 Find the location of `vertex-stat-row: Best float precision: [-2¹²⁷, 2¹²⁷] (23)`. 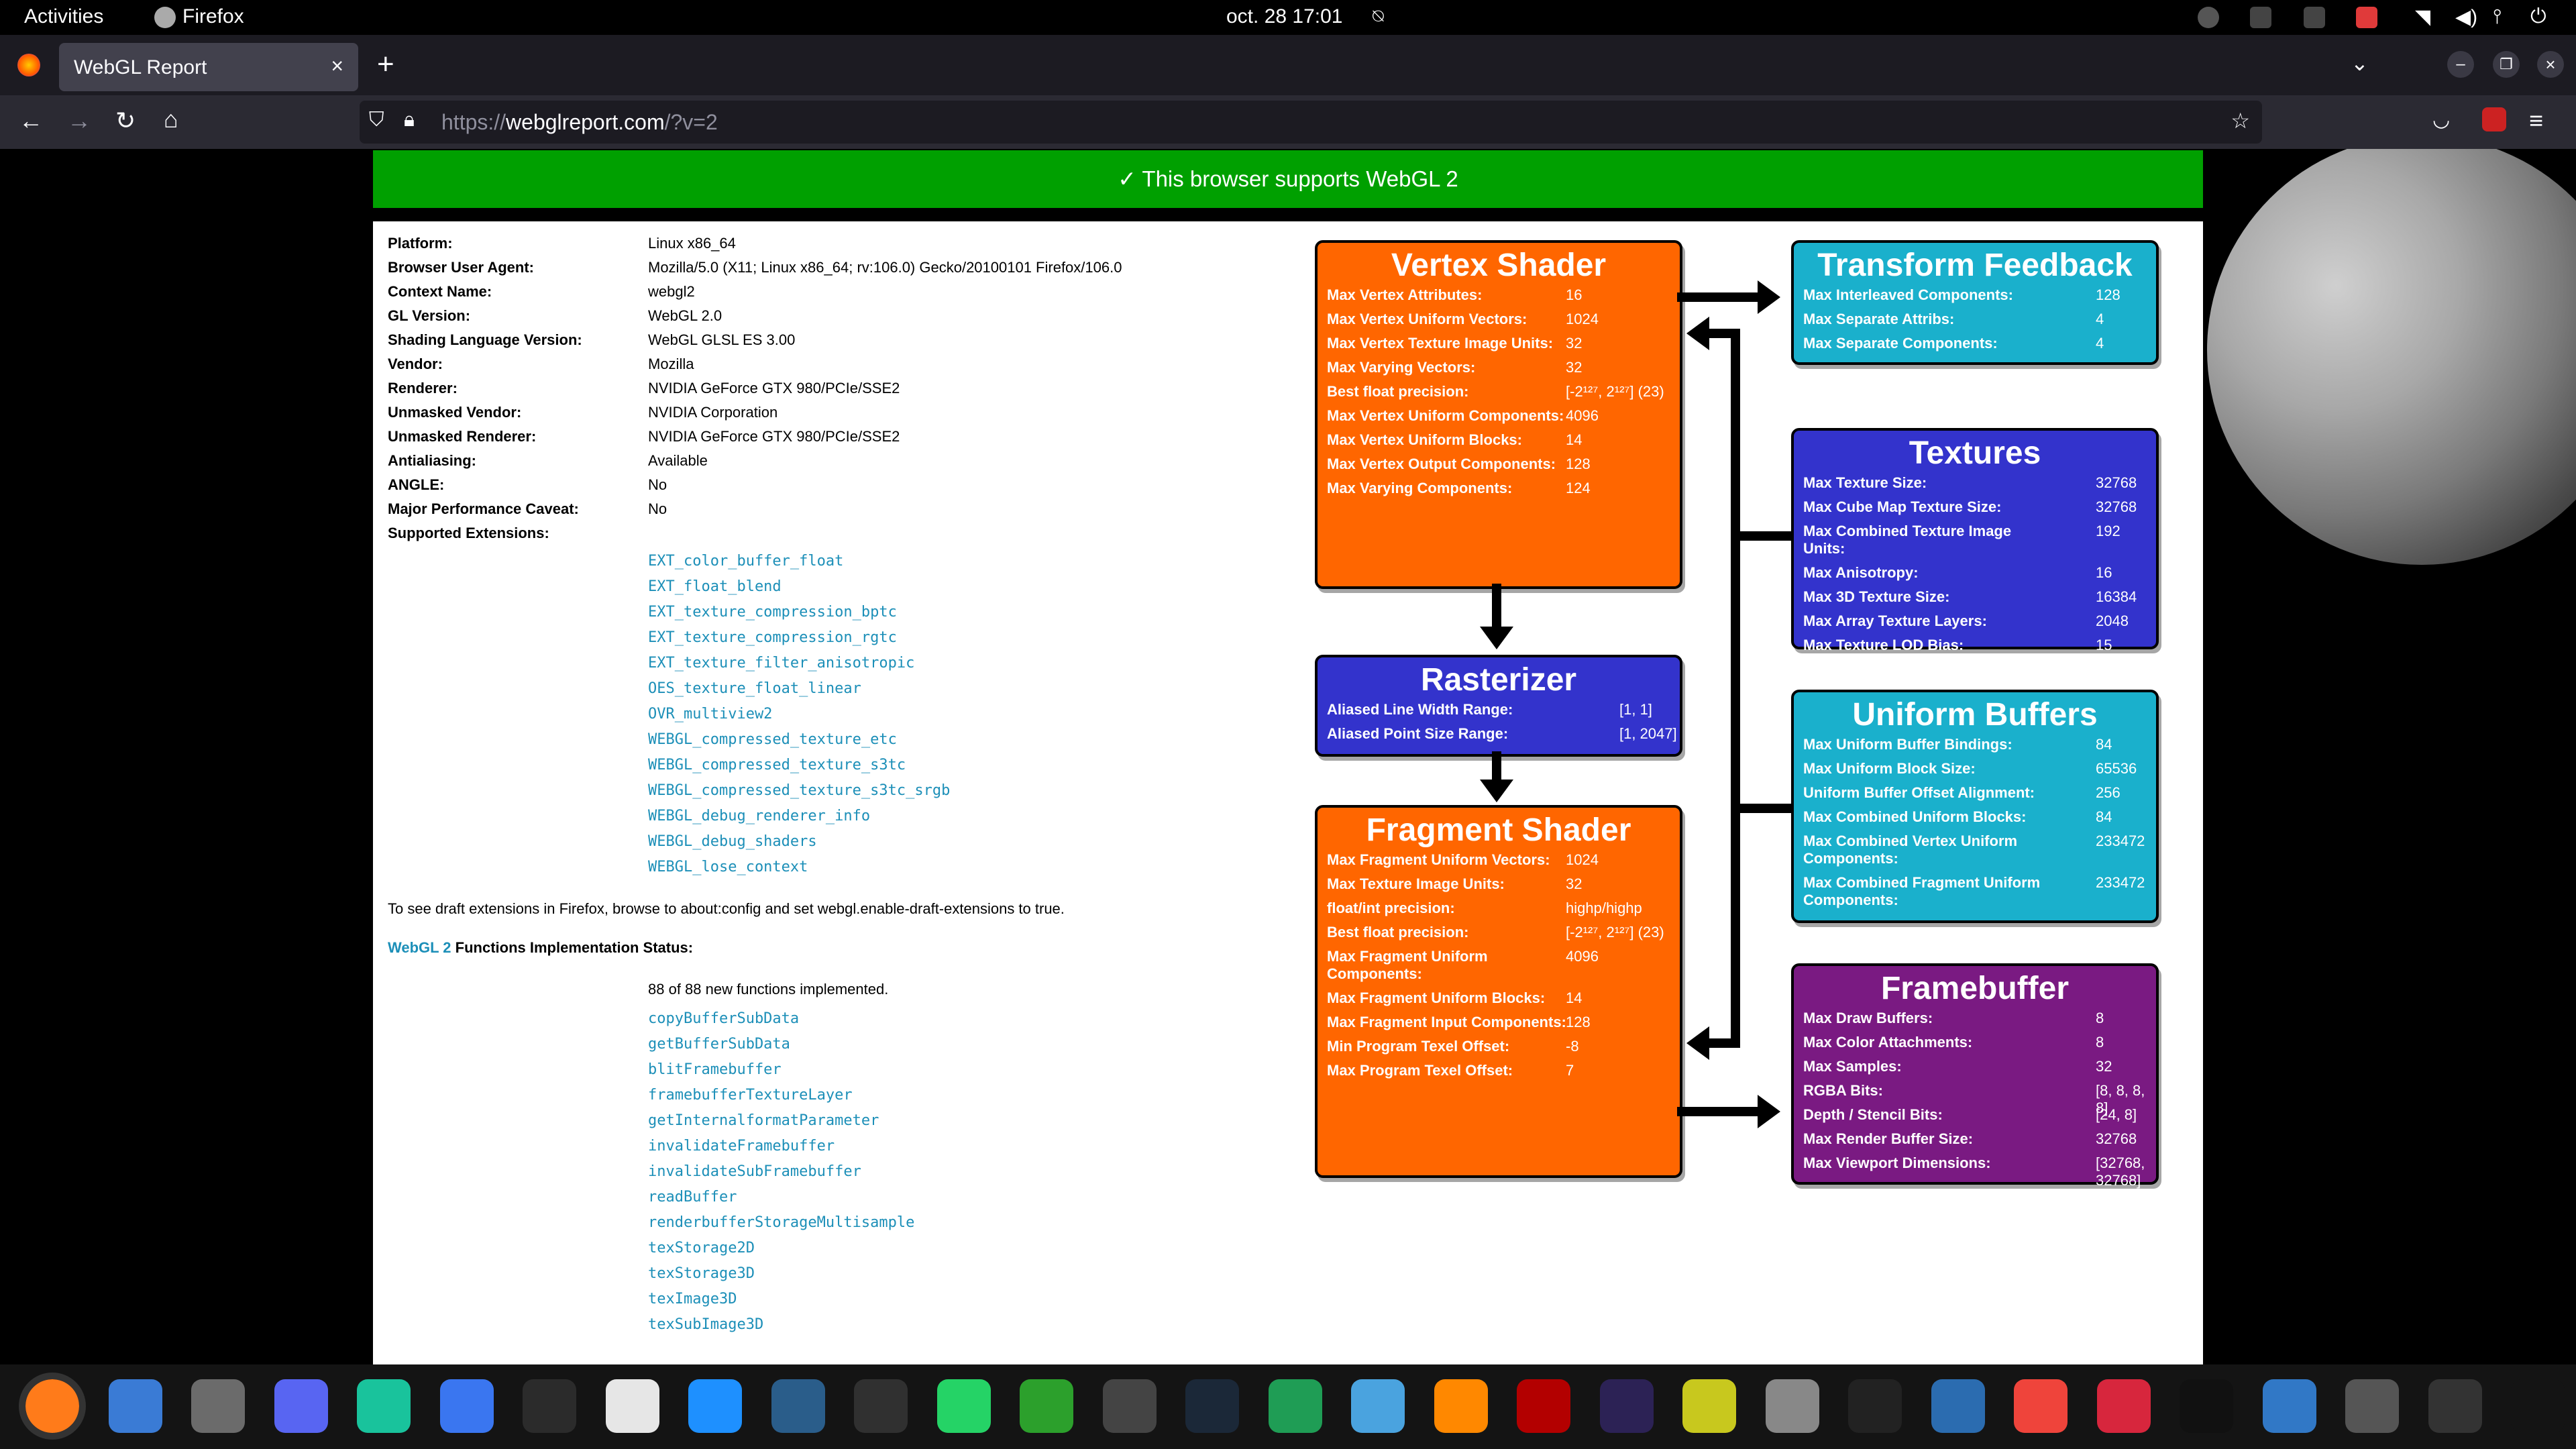

vertex-stat-row: Best float precision: [-2¹²⁷, 2¹²⁷] (23) is located at coordinates (1499, 391).